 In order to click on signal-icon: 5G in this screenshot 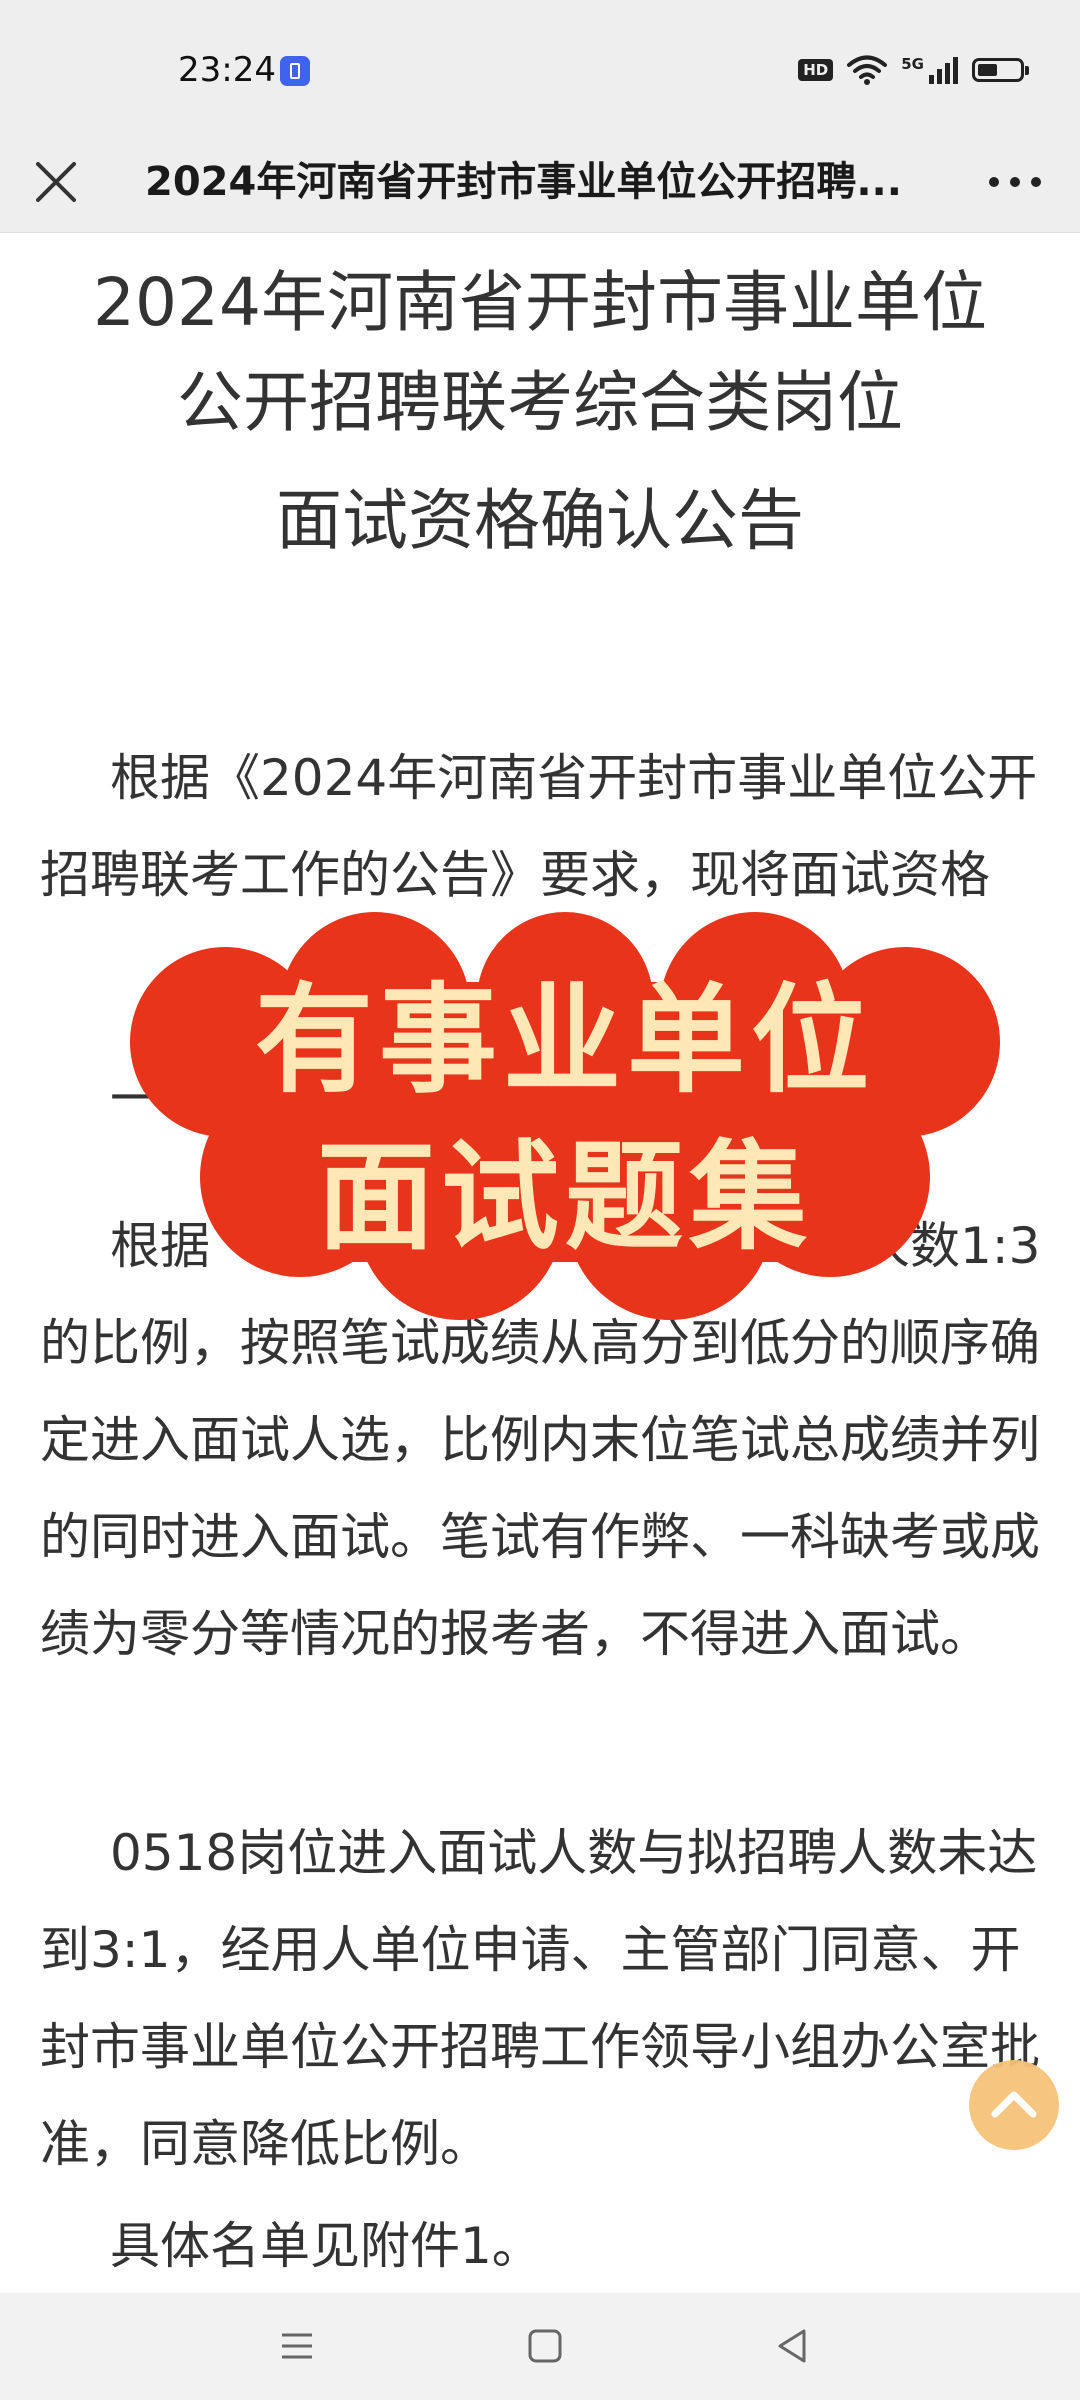, I will do `click(929, 70)`.